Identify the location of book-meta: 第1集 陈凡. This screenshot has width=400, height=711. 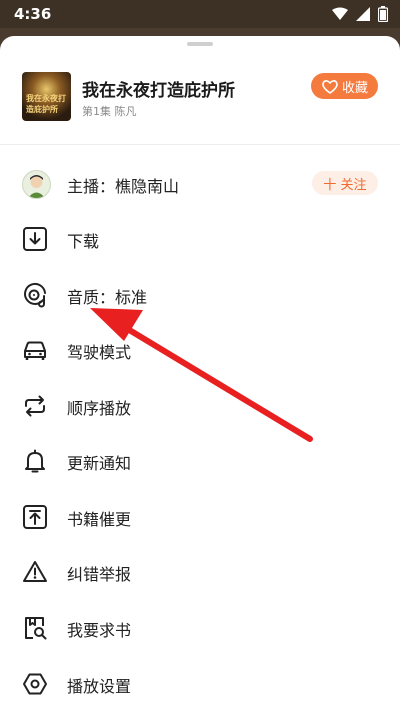
(109, 111).